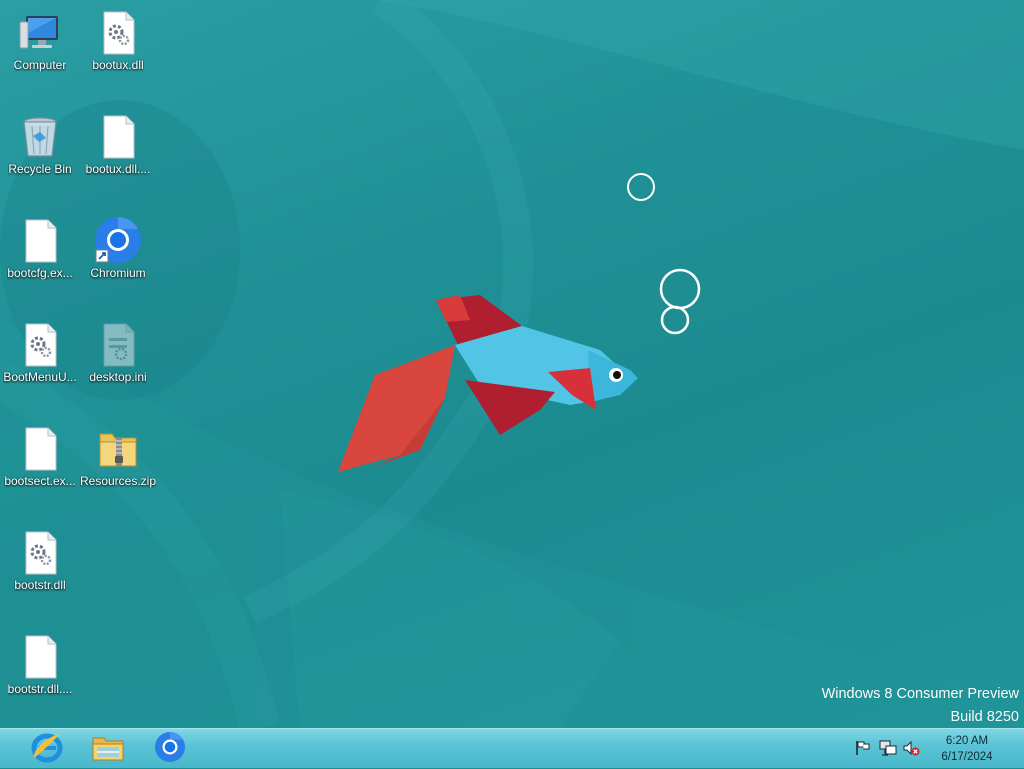  I want to click on desktop-icon-resources-zip: Resources.zip, so click(118, 458).